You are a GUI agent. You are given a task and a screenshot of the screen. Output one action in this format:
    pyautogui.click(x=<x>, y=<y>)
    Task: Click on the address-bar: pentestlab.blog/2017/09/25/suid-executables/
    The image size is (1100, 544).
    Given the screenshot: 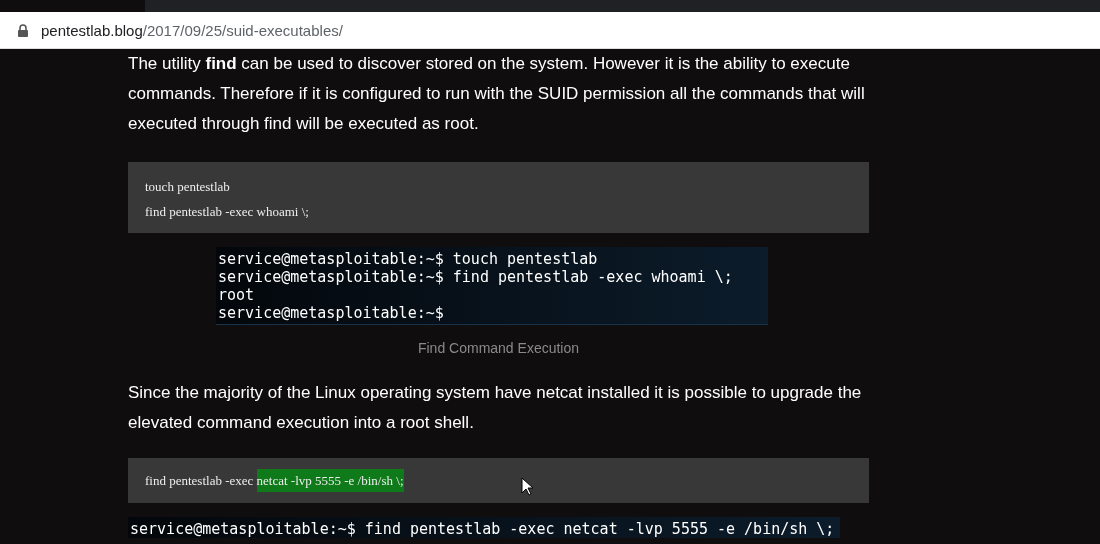 What is the action you would take?
    pyautogui.click(x=550, y=30)
    